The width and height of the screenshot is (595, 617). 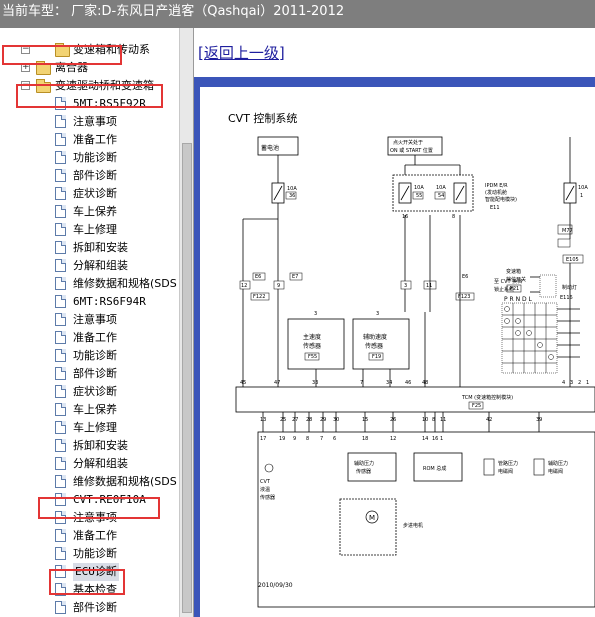 What do you see at coordinates (465, 277) in the screenshot?
I see `svg-text: E6` at bounding box center [465, 277].